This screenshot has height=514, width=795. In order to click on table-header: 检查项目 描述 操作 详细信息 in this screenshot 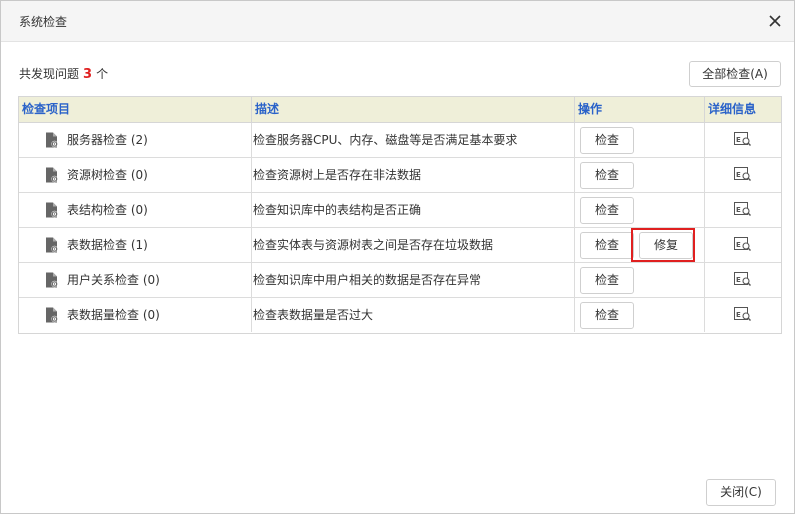, I will do `click(400, 110)`.